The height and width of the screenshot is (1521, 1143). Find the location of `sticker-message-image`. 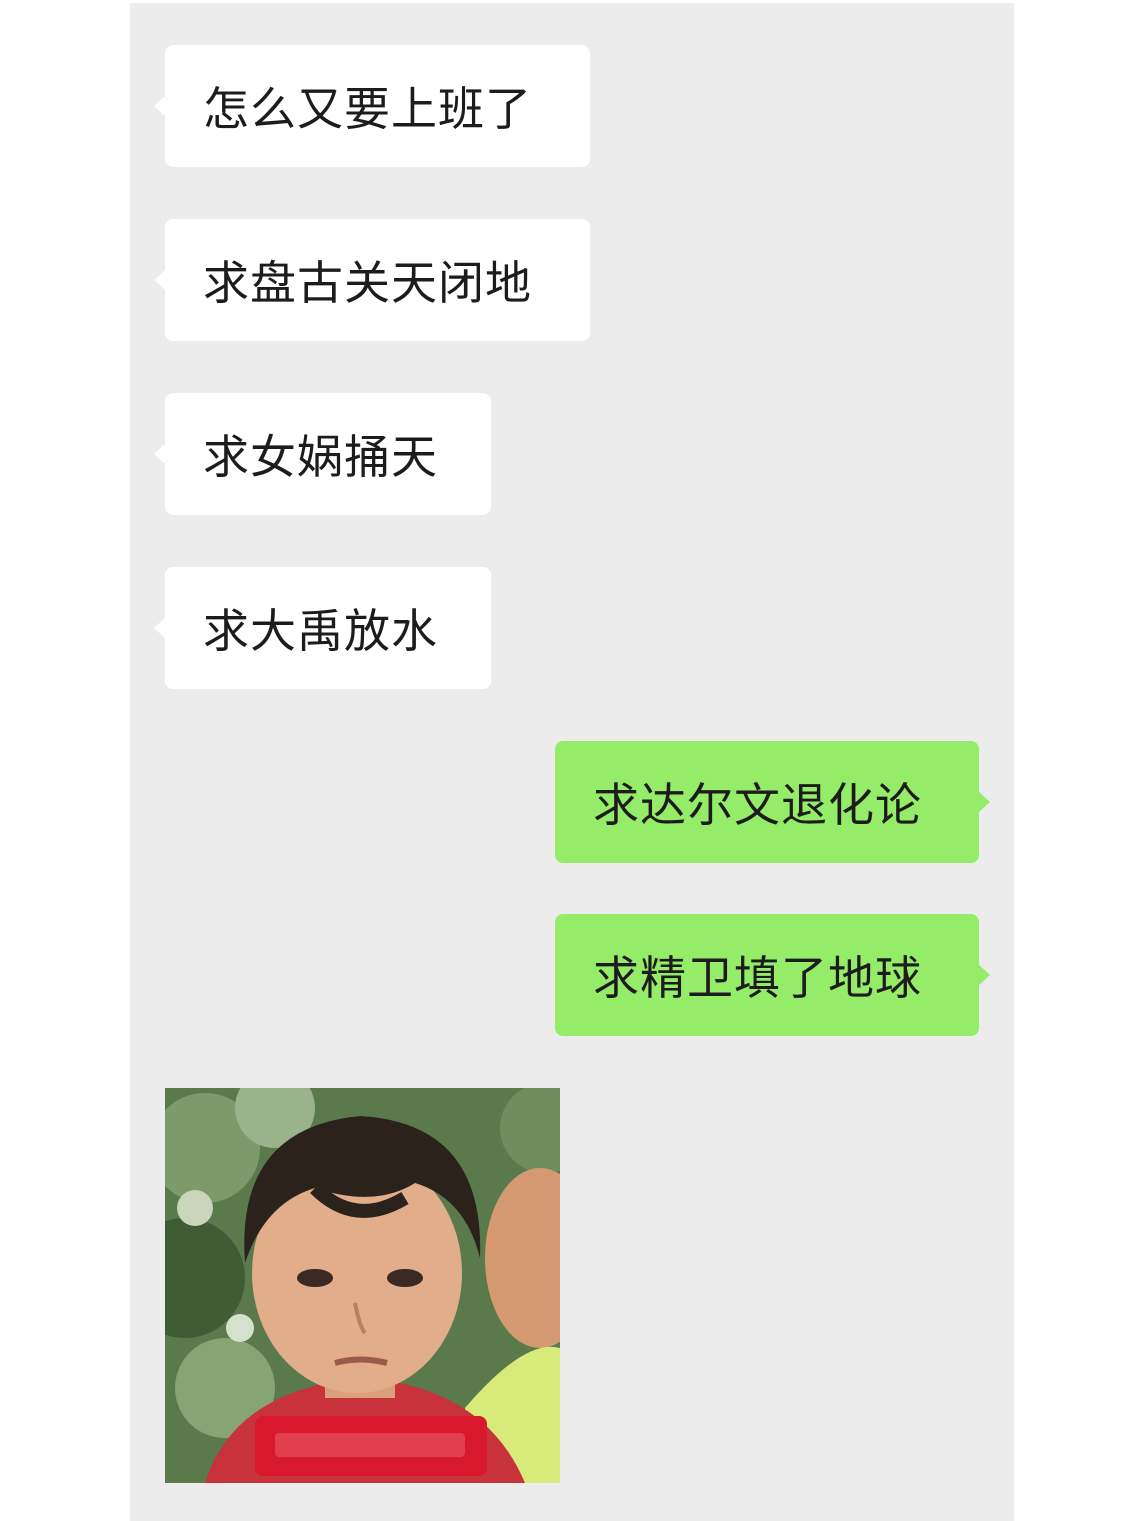

sticker-message-image is located at coordinates (362, 1285).